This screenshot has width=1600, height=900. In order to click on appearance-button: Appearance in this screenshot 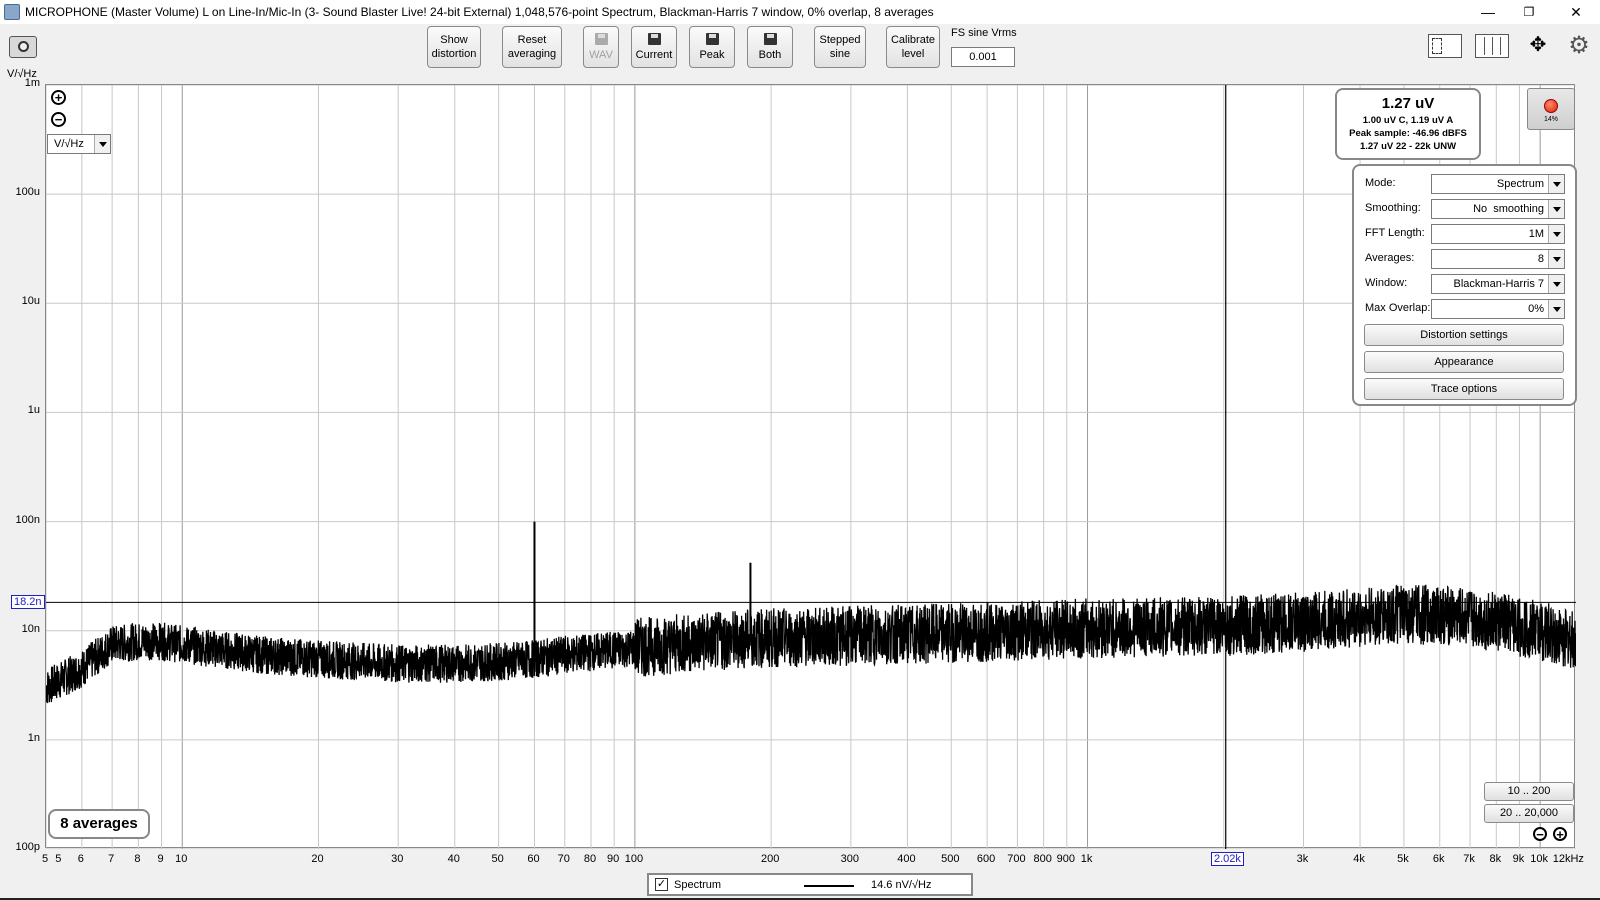, I will do `click(1464, 362)`.